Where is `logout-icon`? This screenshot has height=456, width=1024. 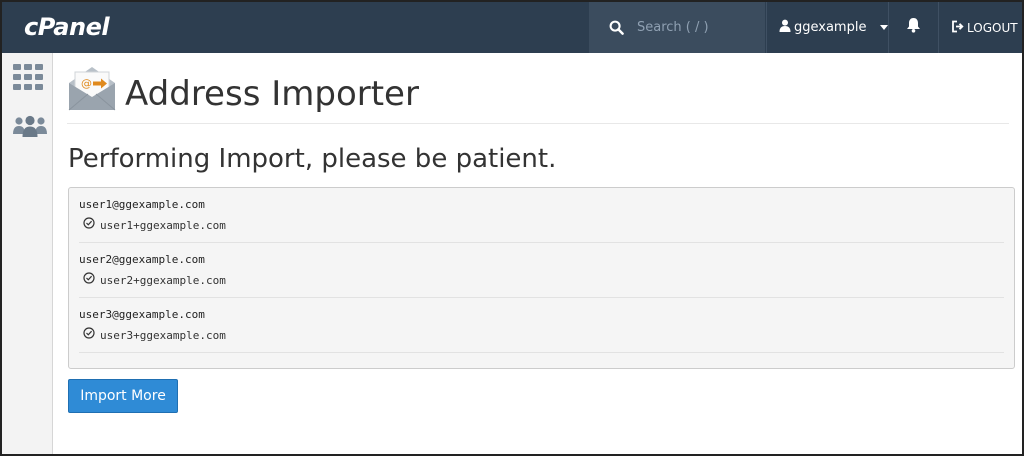 logout-icon is located at coordinates (959, 28).